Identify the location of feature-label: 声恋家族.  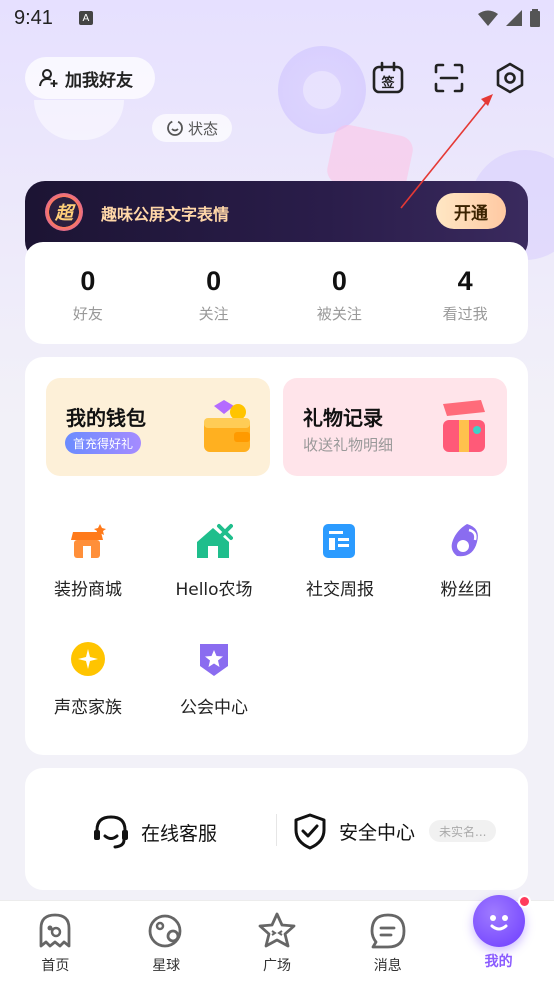
(88, 708).